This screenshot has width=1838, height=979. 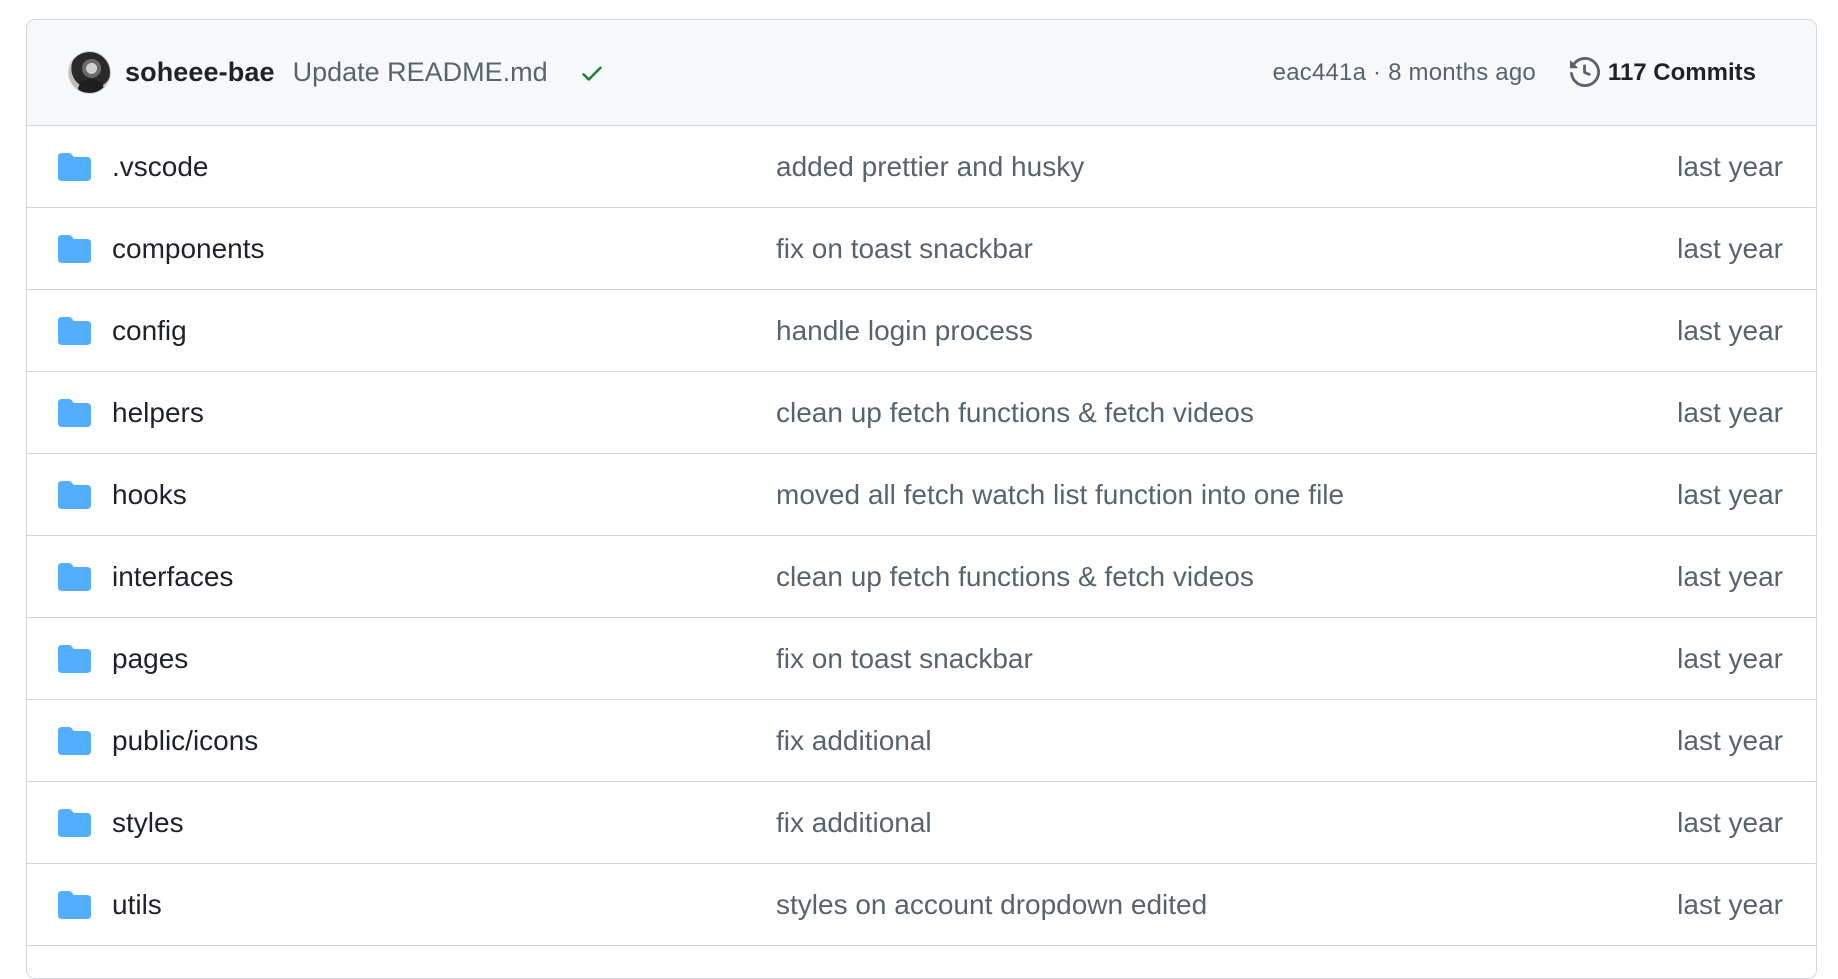 I want to click on file-name-link: utils, so click(x=137, y=905).